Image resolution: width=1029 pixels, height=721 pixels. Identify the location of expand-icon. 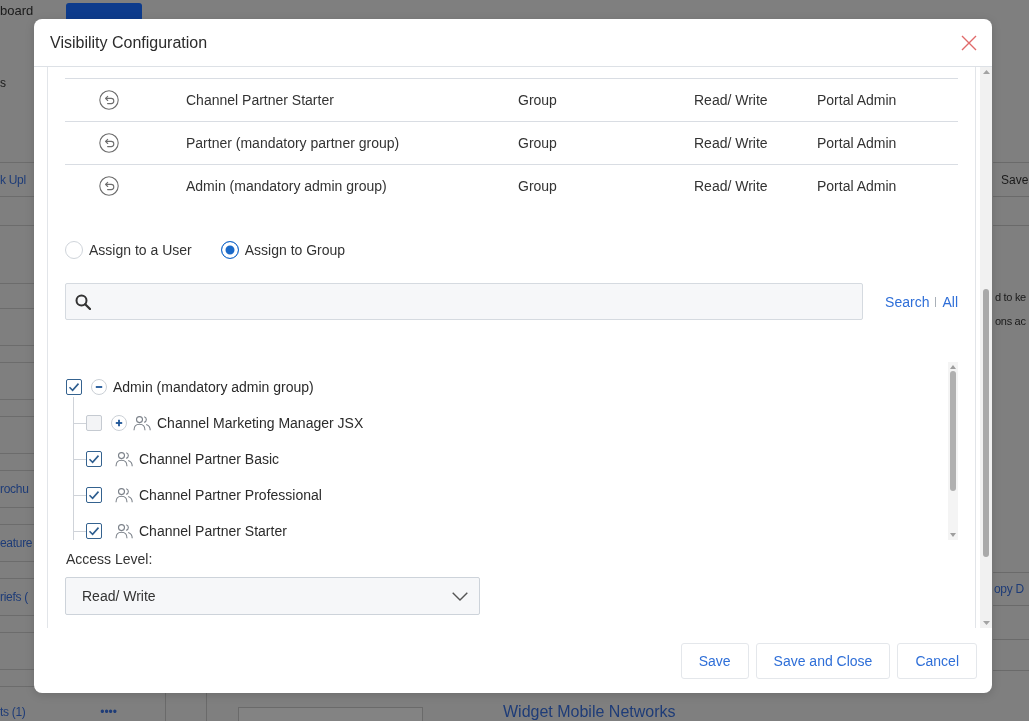
(119, 423).